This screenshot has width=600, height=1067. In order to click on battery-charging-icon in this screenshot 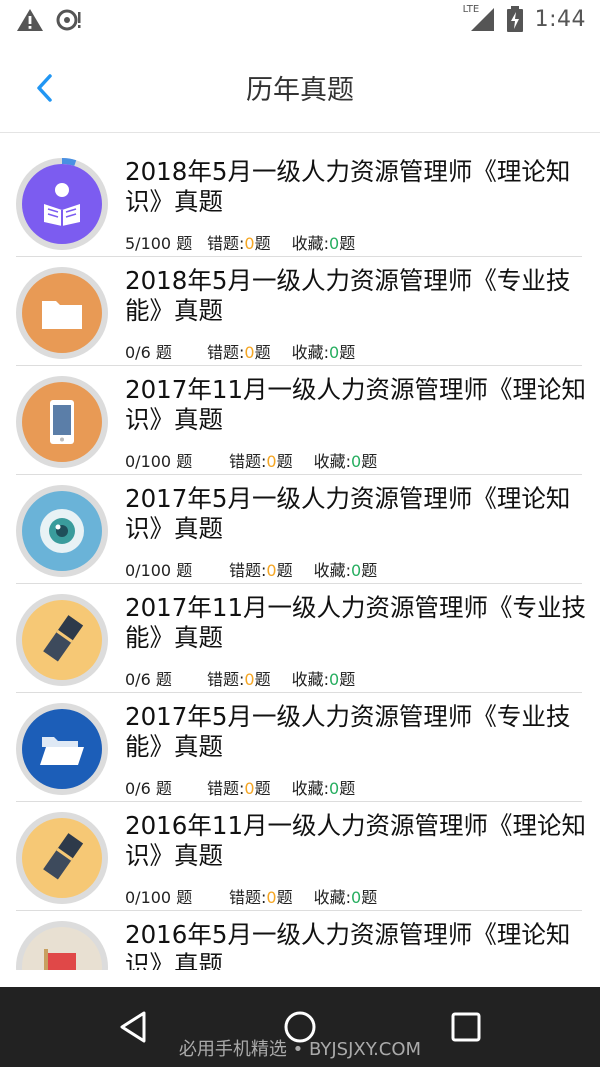, I will do `click(514, 19)`.